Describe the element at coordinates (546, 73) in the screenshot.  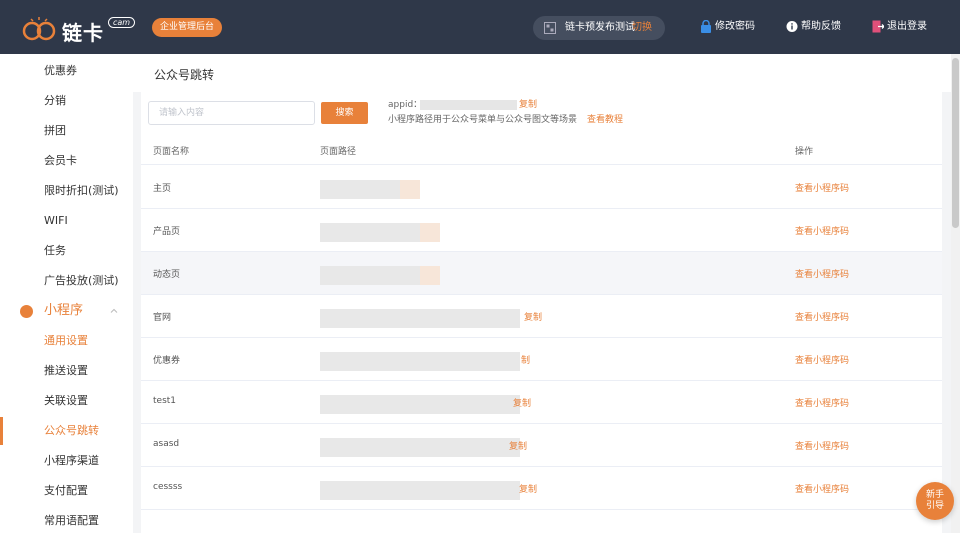
I see `page-header: 公众号跳转` at that location.